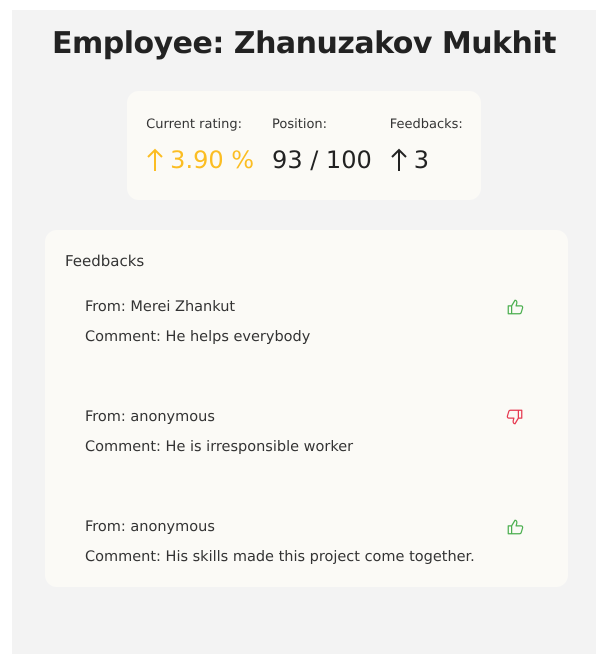 The image size is (600, 654). Describe the element at coordinates (422, 160) in the screenshot. I see `stat-value: 3` at that location.